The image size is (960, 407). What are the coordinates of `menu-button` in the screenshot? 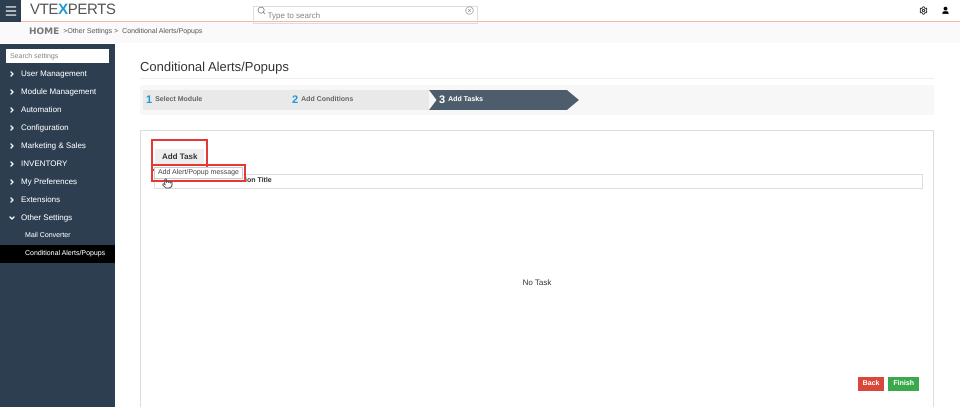 It's located at (10, 11).